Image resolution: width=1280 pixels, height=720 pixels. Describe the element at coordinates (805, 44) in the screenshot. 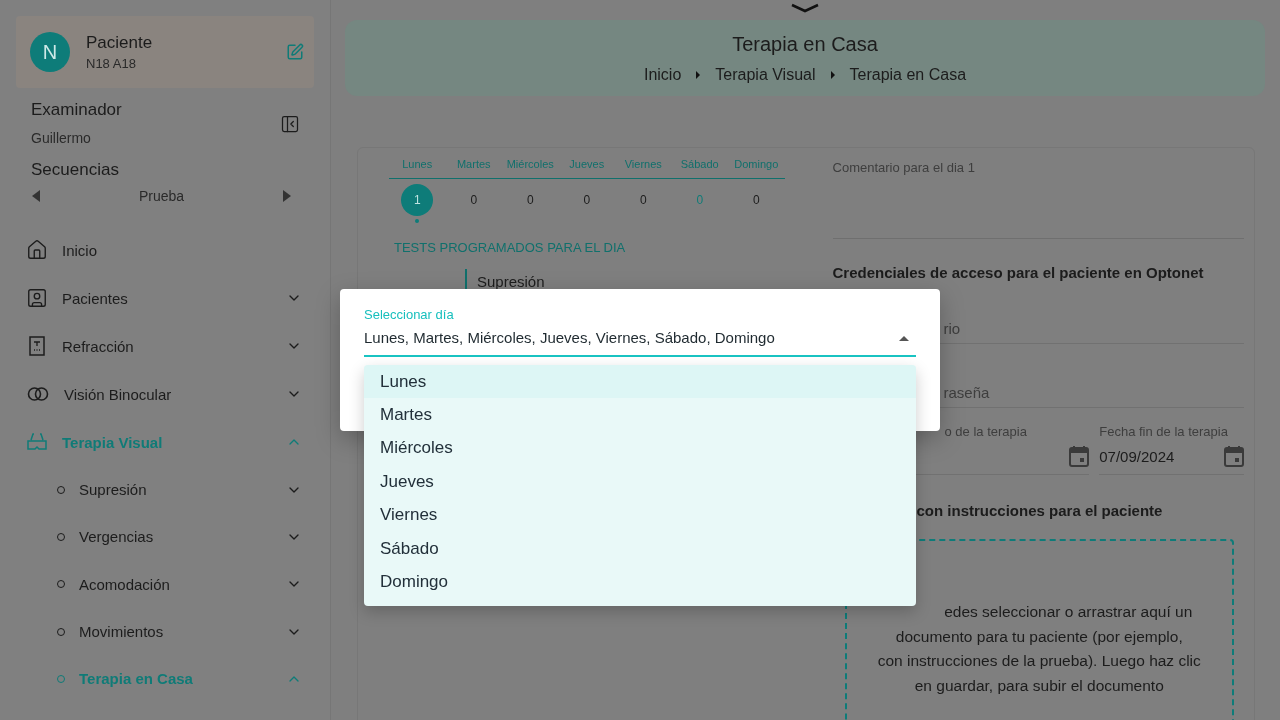

I see `page-title: Terapia en Casa` at that location.